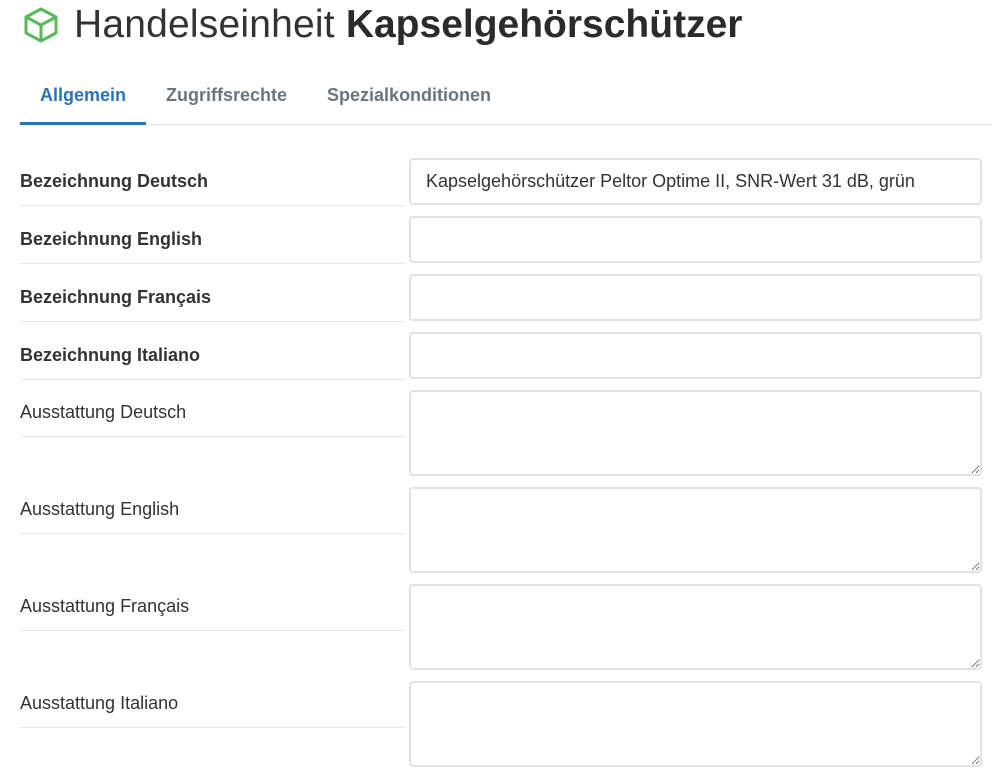 The image size is (992, 774). What do you see at coordinates (226, 95) in the screenshot?
I see `tab-zugriffsrechte: Zugriffsrechte` at bounding box center [226, 95].